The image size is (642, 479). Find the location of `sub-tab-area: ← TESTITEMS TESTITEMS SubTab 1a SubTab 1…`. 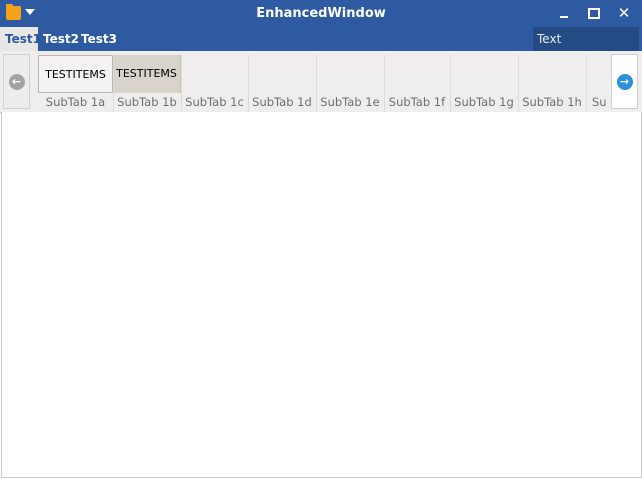

sub-tab-area: ← TESTITEMS TESTITEMS SubTab 1a SubTab 1… is located at coordinates (321, 82).